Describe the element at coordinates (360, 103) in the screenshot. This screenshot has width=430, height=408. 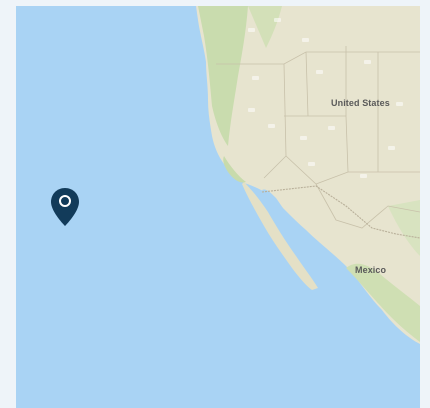
I see `country-label: United States` at that location.